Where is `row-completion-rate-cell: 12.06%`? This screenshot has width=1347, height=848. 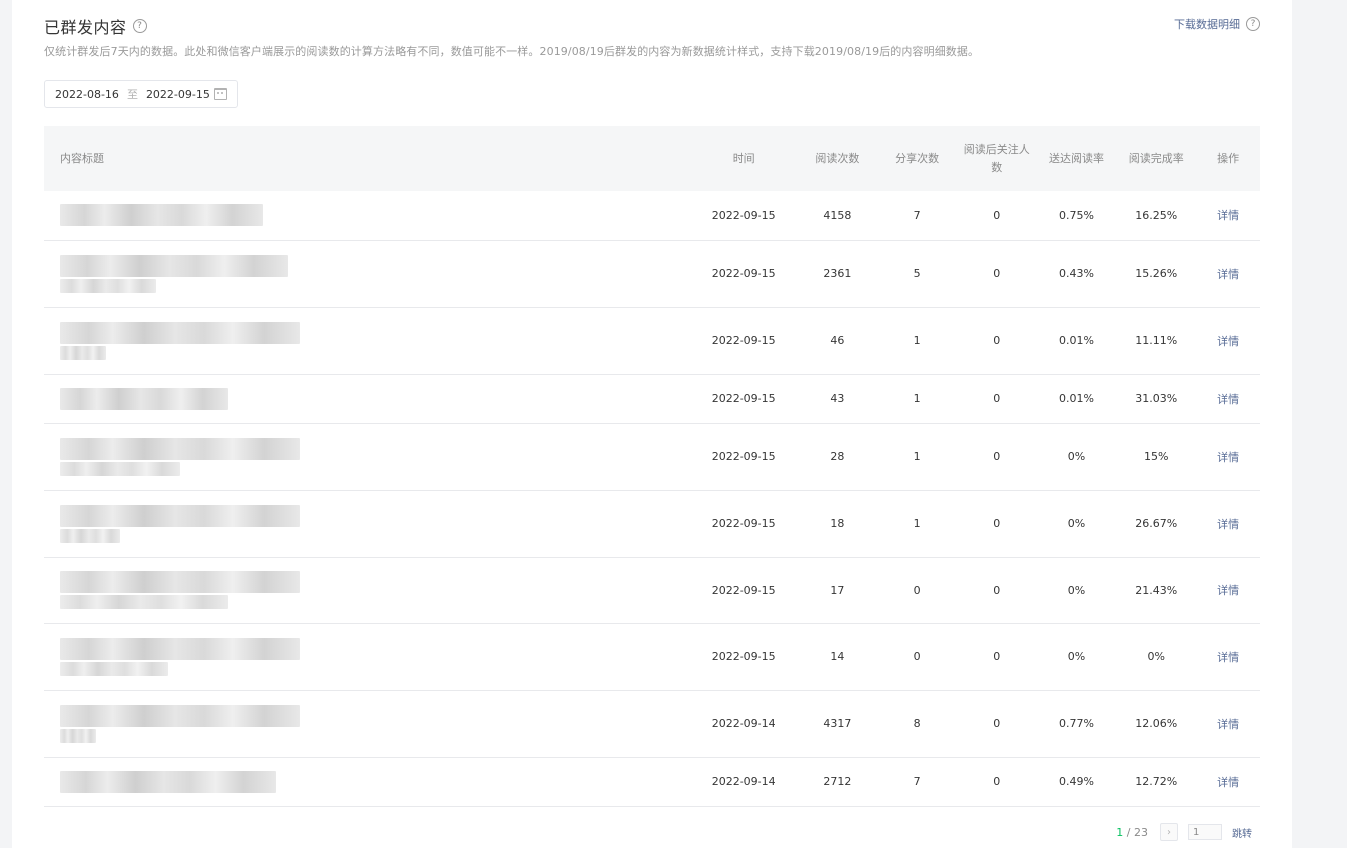 row-completion-rate-cell: 12.06% is located at coordinates (1156, 724).